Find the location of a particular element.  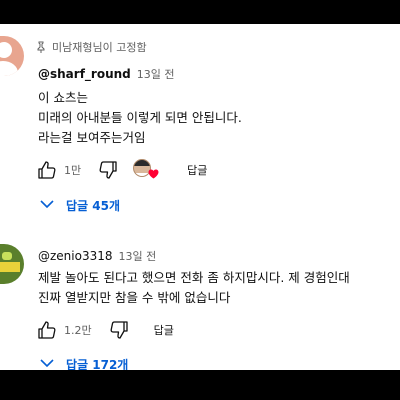

view-replies-button: 답글 172개 is located at coordinates (84, 362).